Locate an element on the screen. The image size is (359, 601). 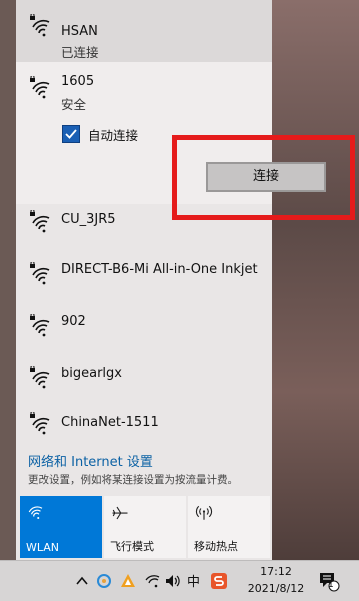
app-tray-icon is located at coordinates (128, 581).